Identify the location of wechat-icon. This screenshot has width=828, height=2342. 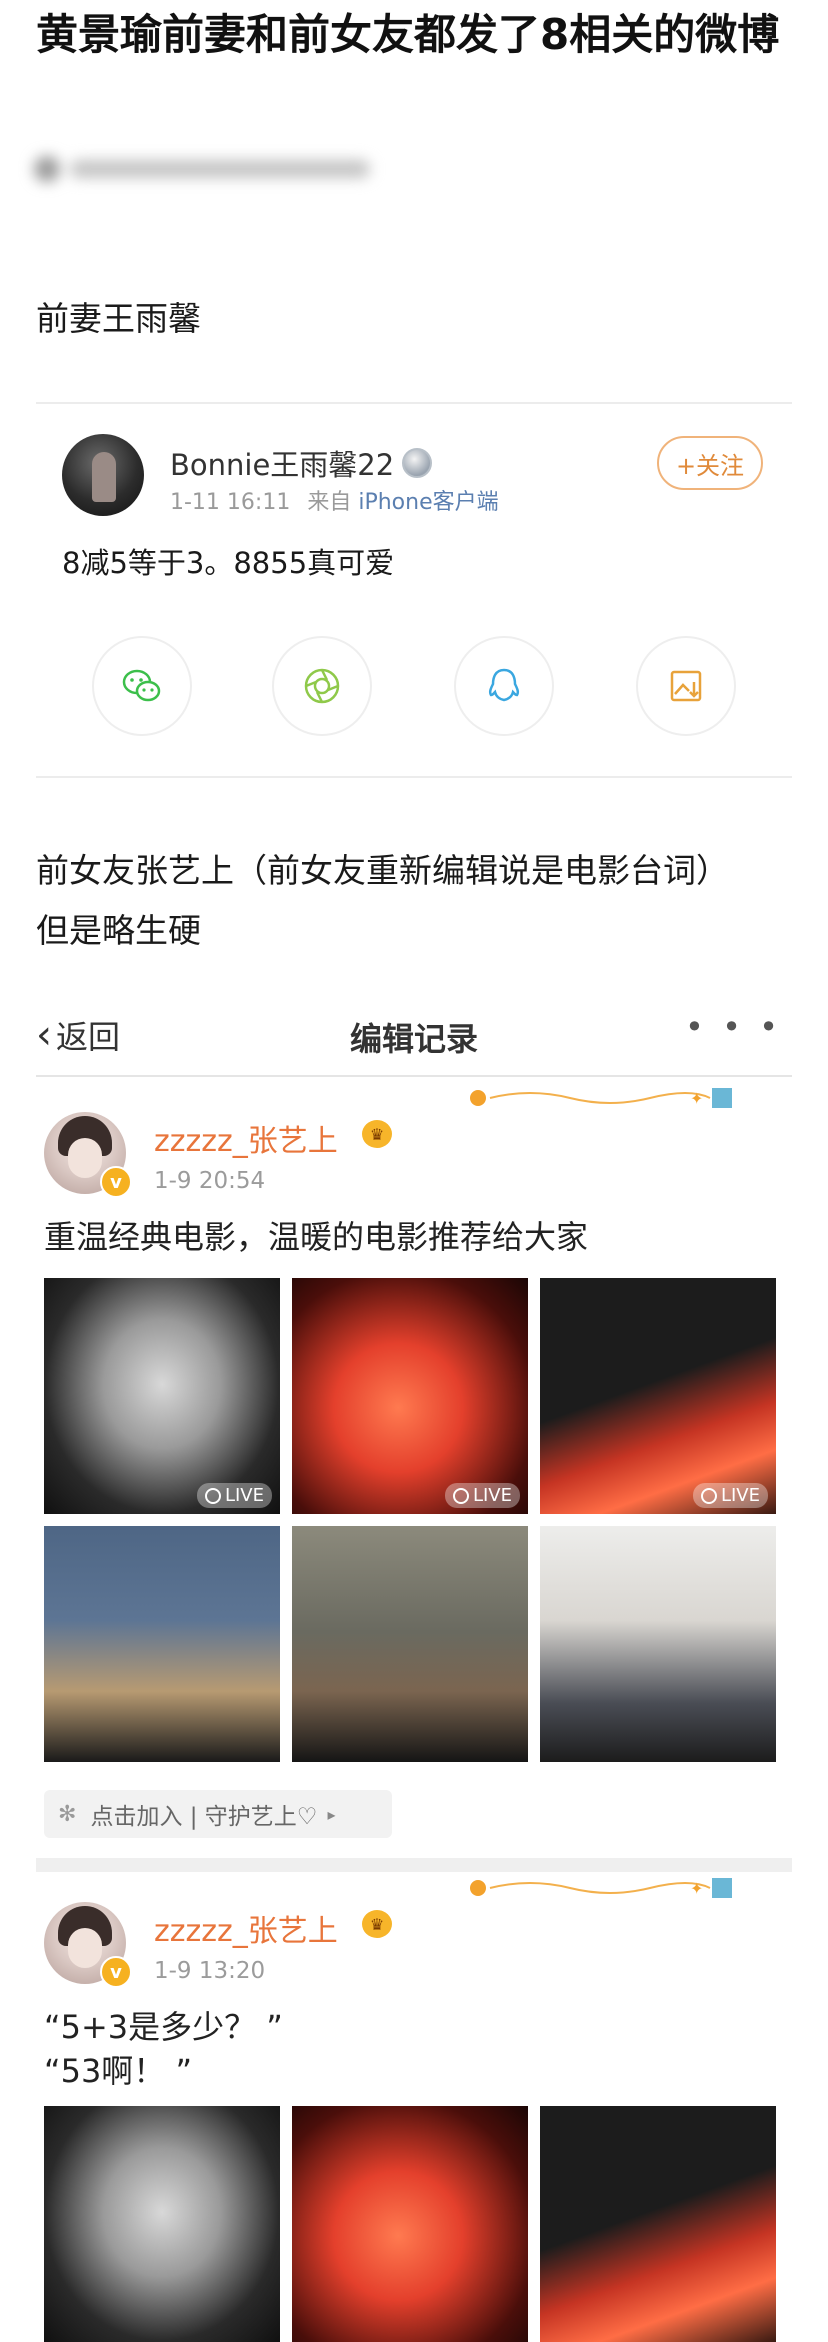
(141, 685).